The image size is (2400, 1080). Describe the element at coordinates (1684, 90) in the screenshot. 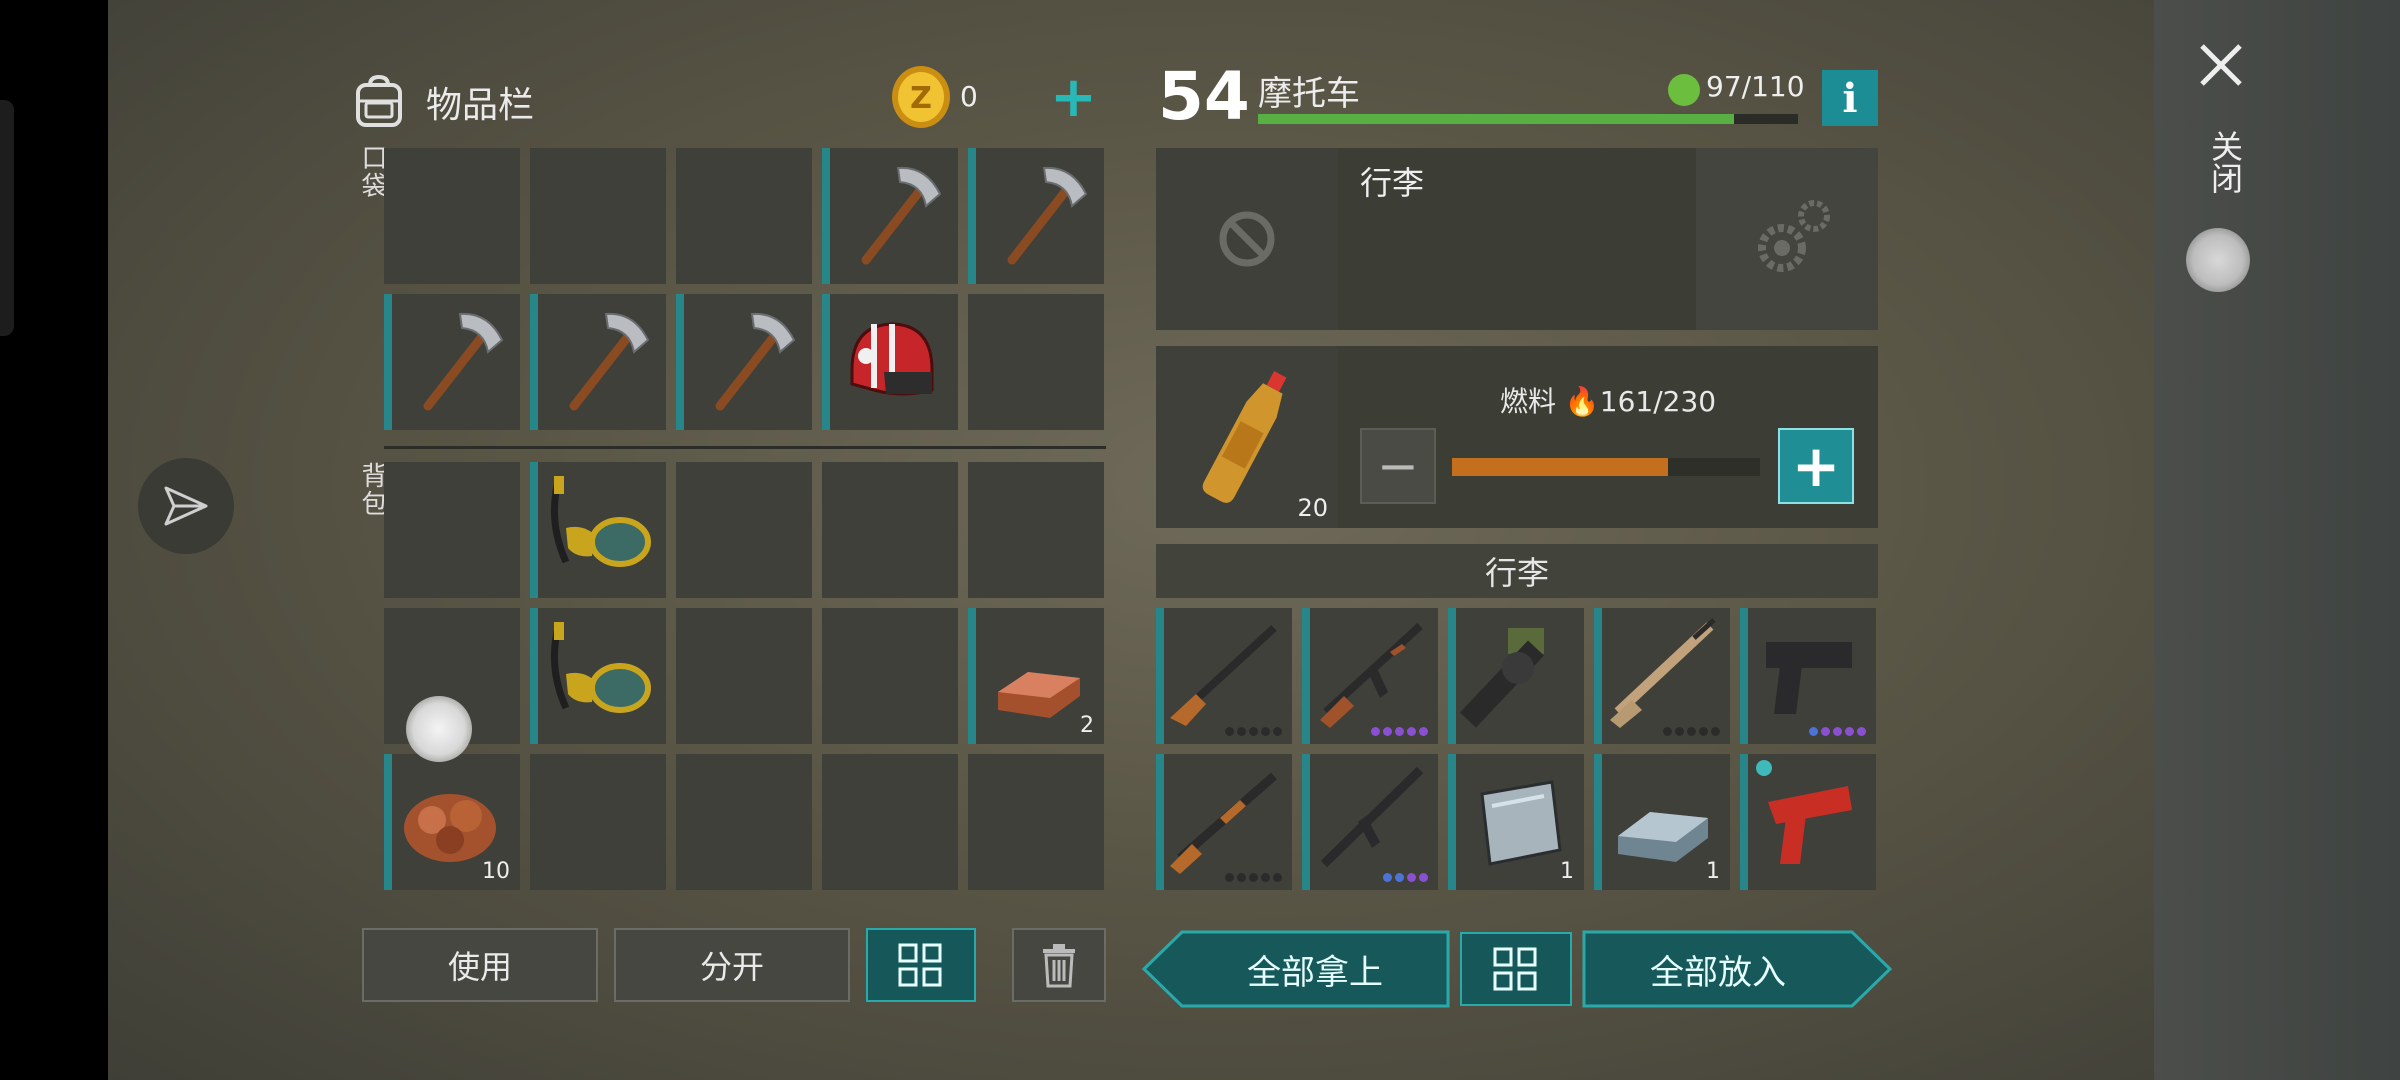

I see `wrench-icon` at that location.